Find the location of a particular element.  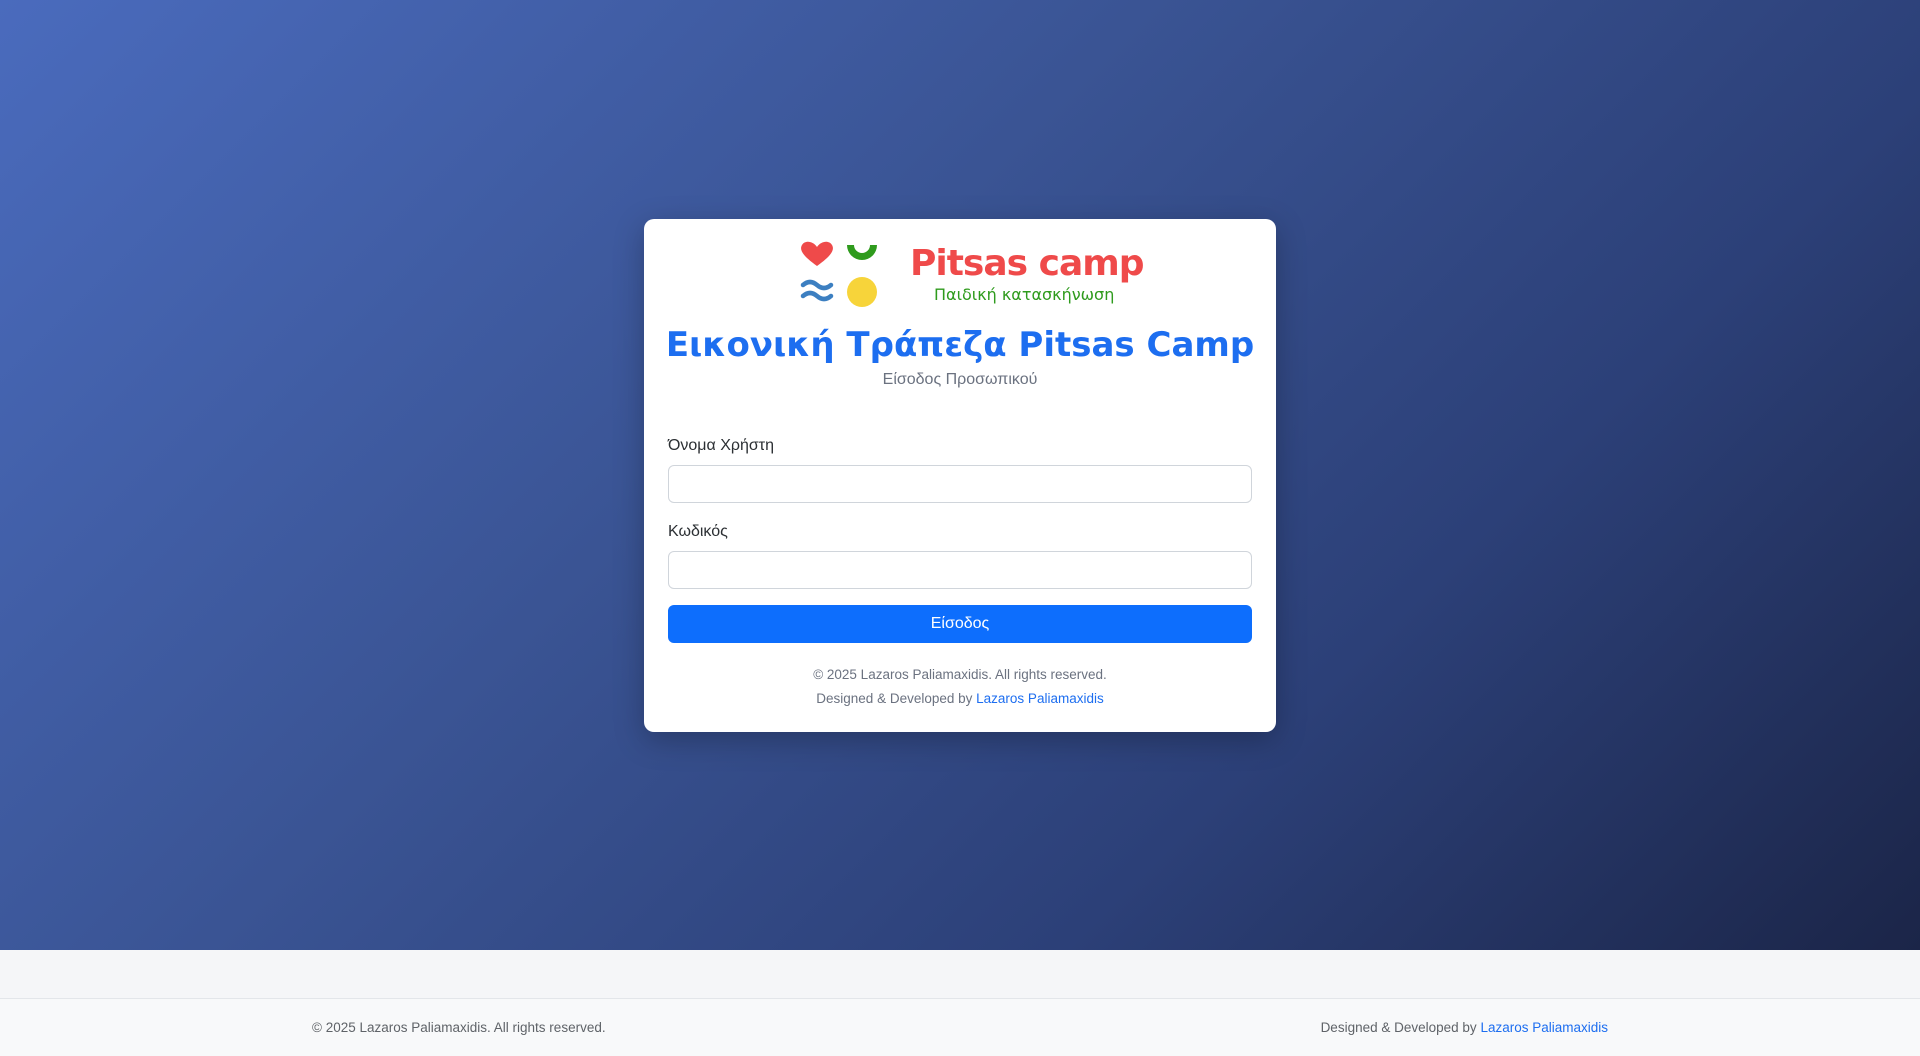

username-label: Όνομα Χρήστη is located at coordinates (721, 445).